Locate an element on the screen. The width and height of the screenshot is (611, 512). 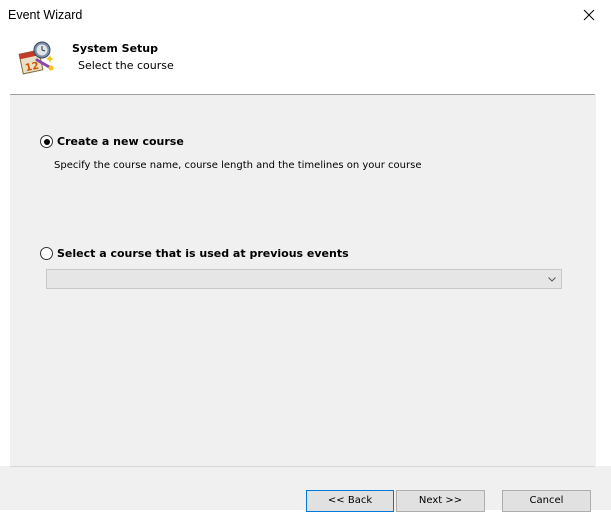
radio-new-course is located at coordinates (46, 141).